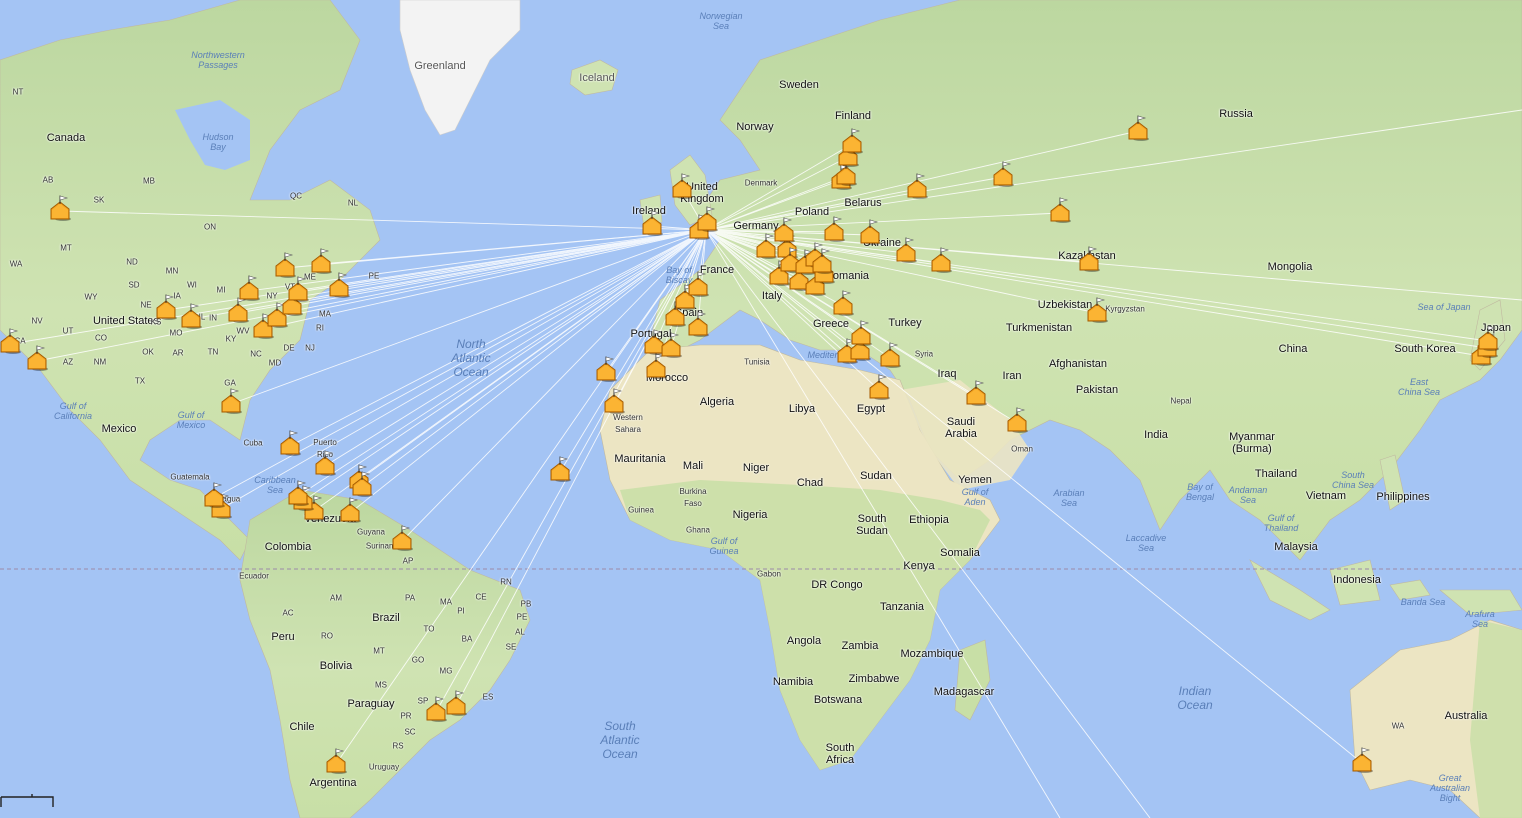 The image size is (1522, 818). What do you see at coordinates (1496, 719) in the screenshot?
I see `australia-green` at bounding box center [1496, 719].